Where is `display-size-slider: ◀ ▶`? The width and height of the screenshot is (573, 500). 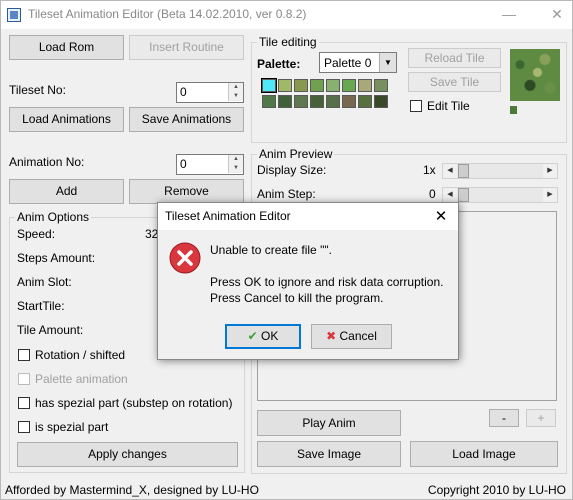
display-size-slider: ◀ ▶ is located at coordinates (500, 171).